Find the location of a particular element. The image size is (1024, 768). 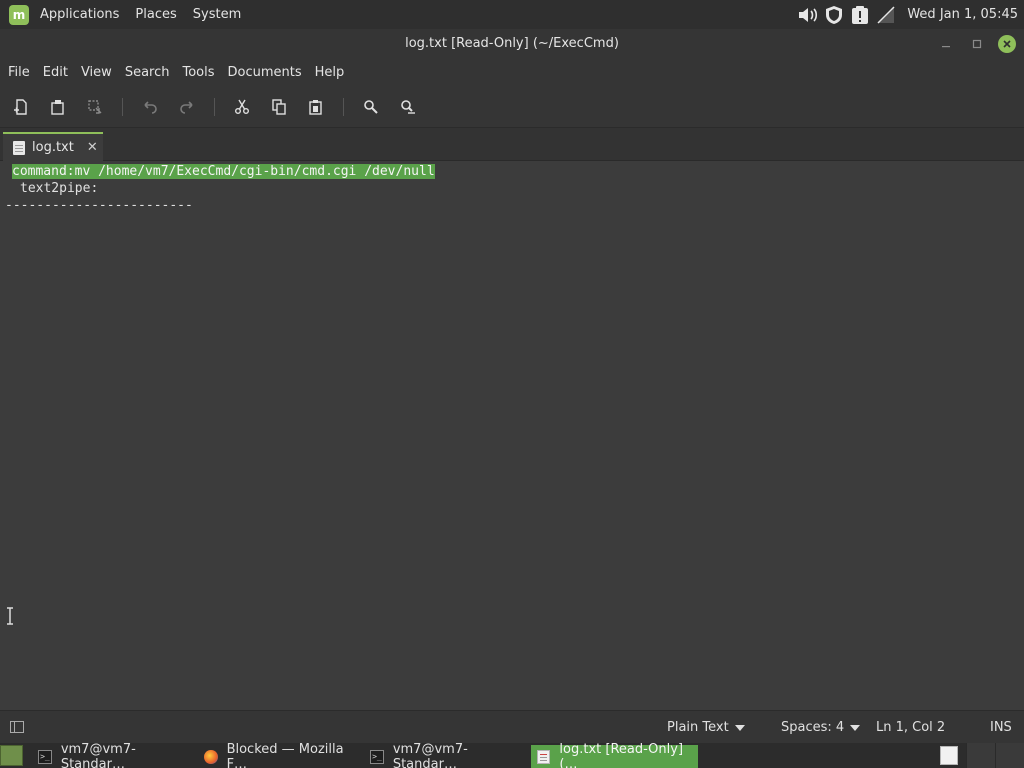

find-replace-button is located at coordinates (408, 107).